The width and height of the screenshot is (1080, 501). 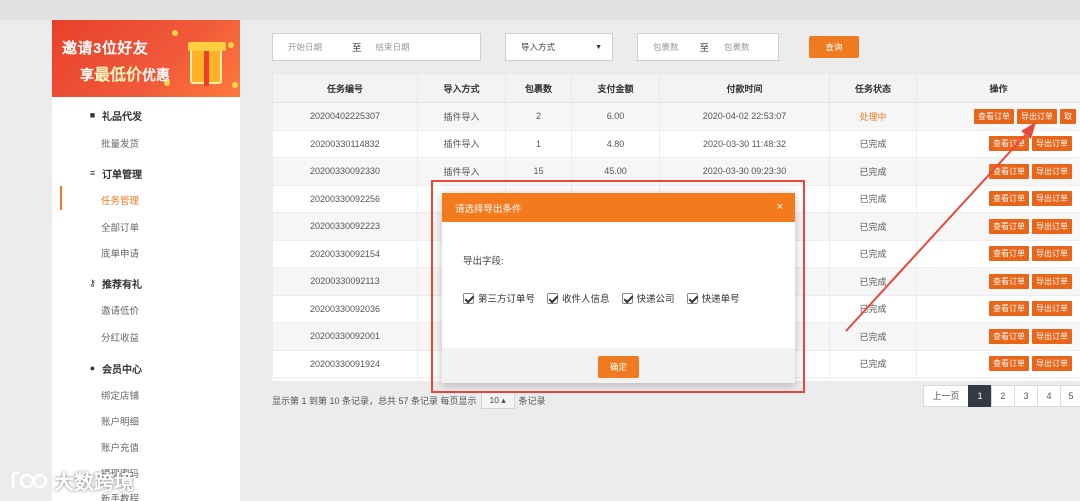 I want to click on page-5-button: 5, so click(x=1070, y=396).